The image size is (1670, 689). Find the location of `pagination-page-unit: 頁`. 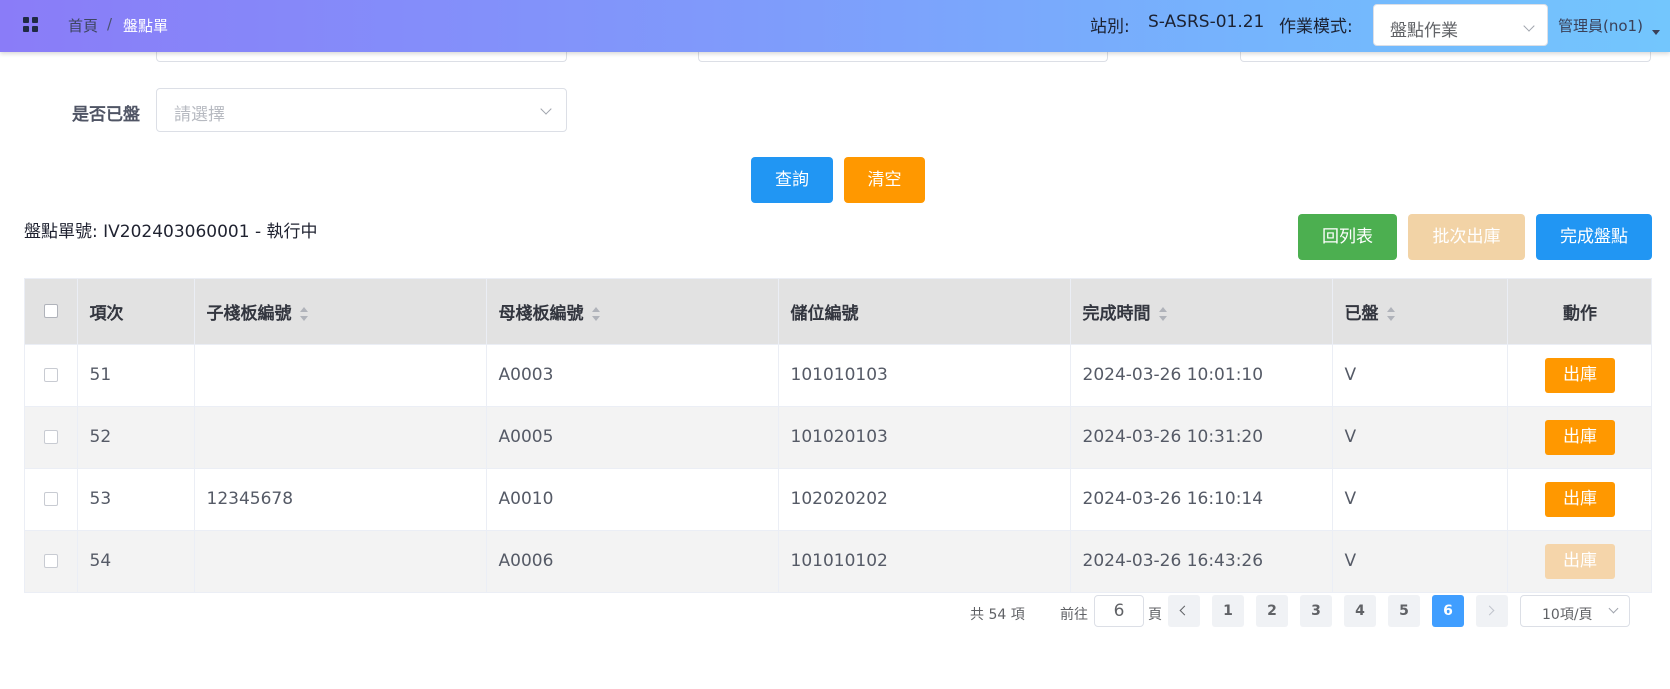

pagination-page-unit: 頁 is located at coordinates (1155, 615).